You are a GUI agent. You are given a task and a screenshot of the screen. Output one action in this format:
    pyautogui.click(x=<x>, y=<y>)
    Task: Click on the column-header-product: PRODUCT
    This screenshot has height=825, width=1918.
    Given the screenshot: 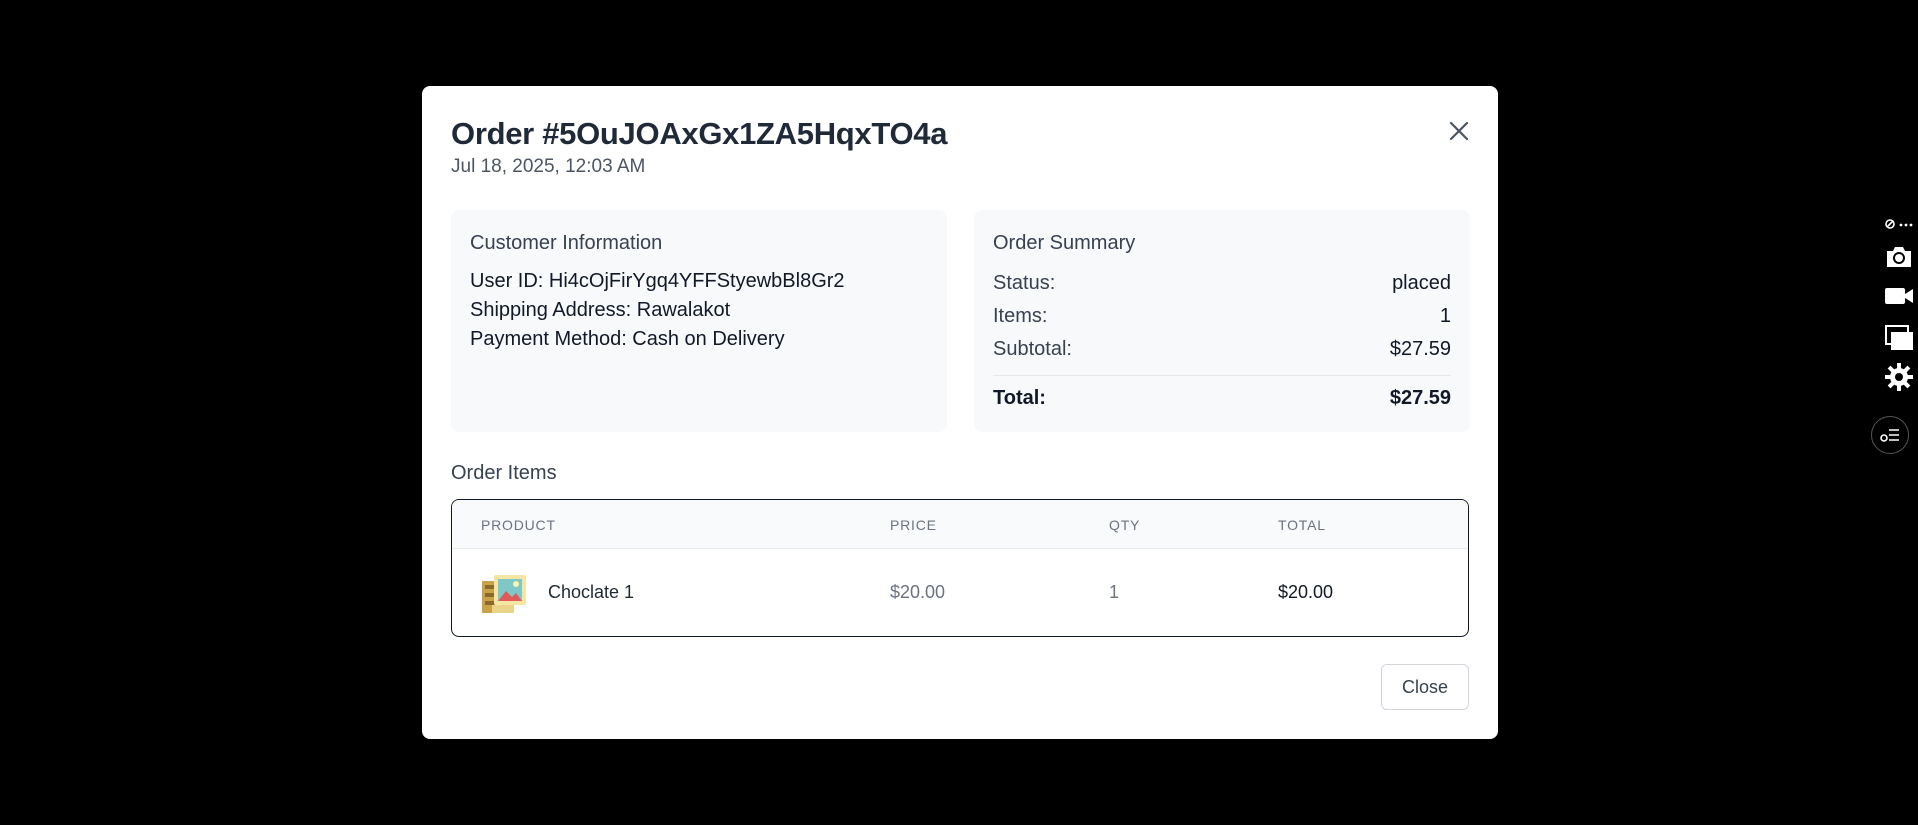 What is the action you would take?
    pyautogui.click(x=518, y=525)
    